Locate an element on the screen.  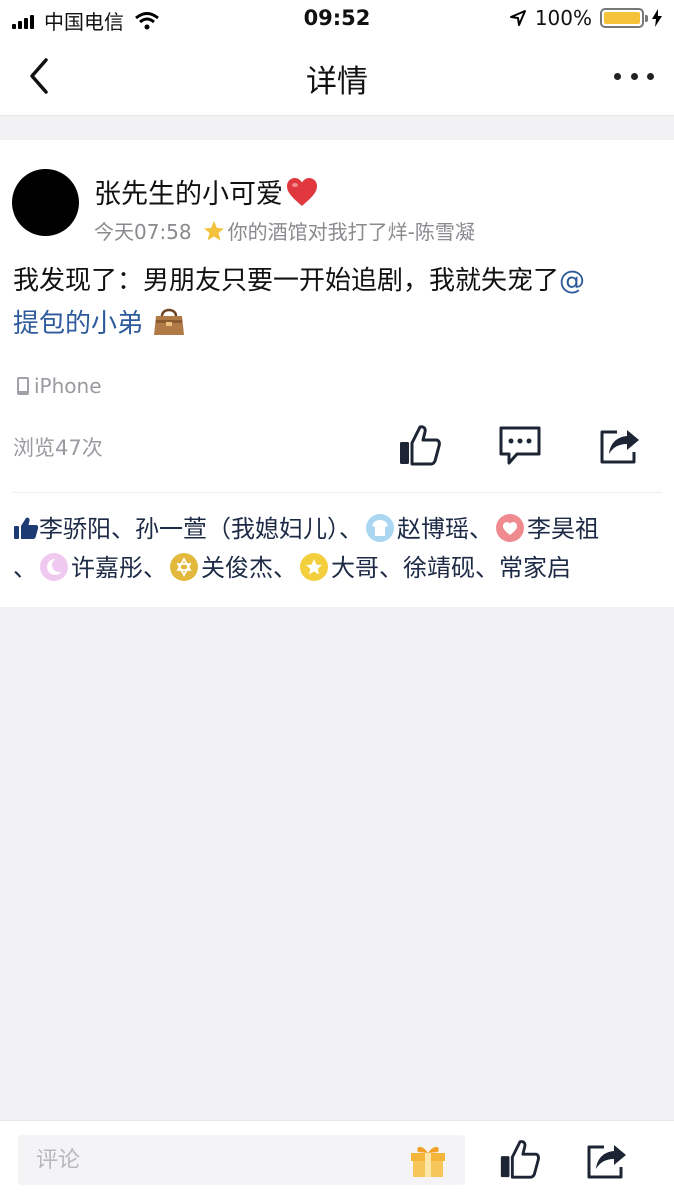
liker-names: 李骄阳、孙一萱（我媳妇儿）、 is located at coordinates (201, 529).